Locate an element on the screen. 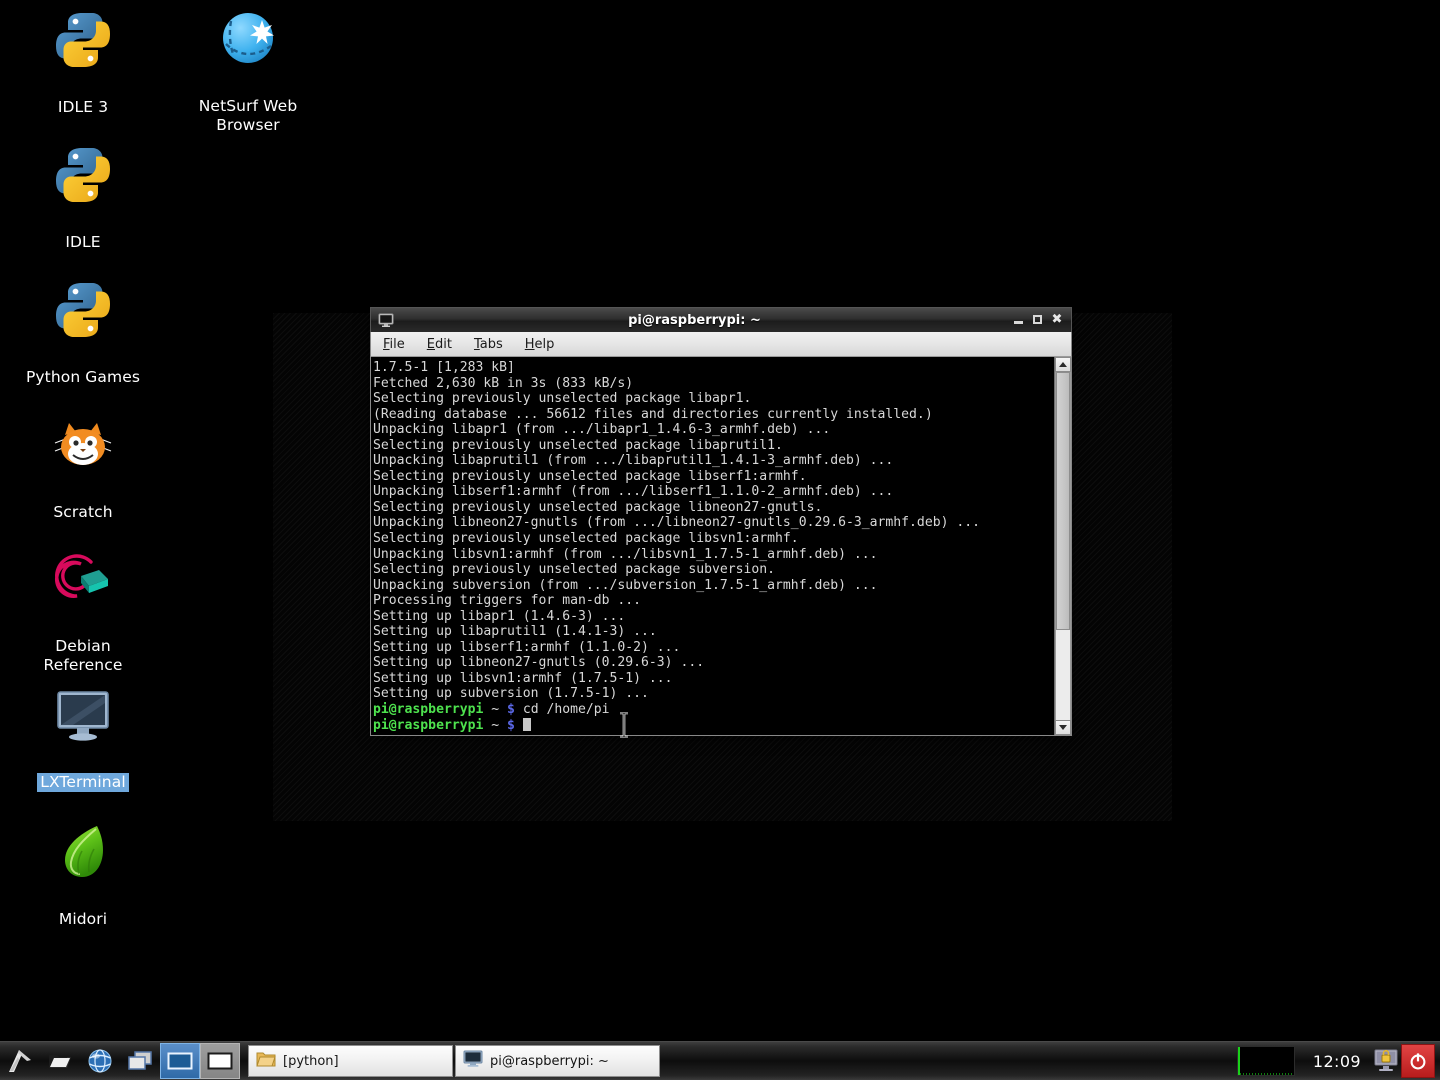  terminal-title: pi@raspberrypi: ~ is located at coordinates (694, 320).